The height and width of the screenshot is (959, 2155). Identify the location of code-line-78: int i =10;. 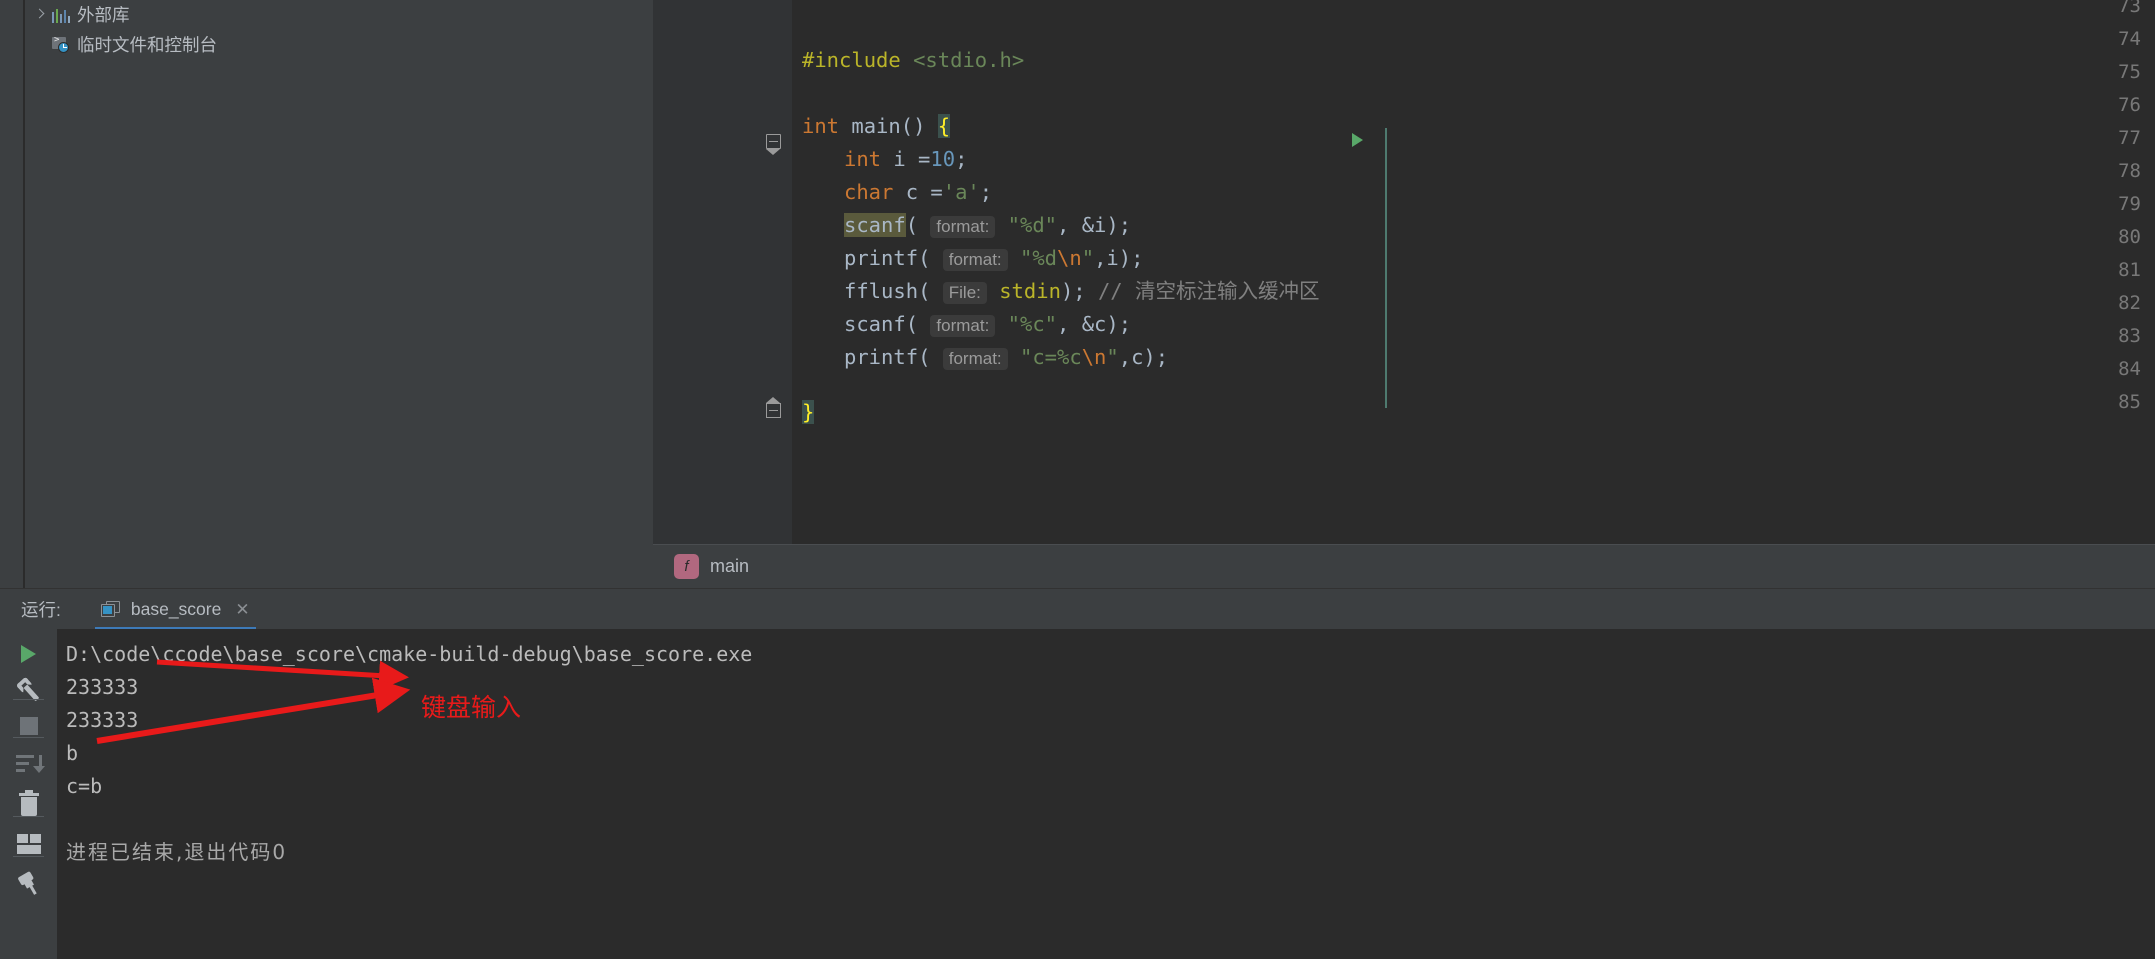
(905, 159).